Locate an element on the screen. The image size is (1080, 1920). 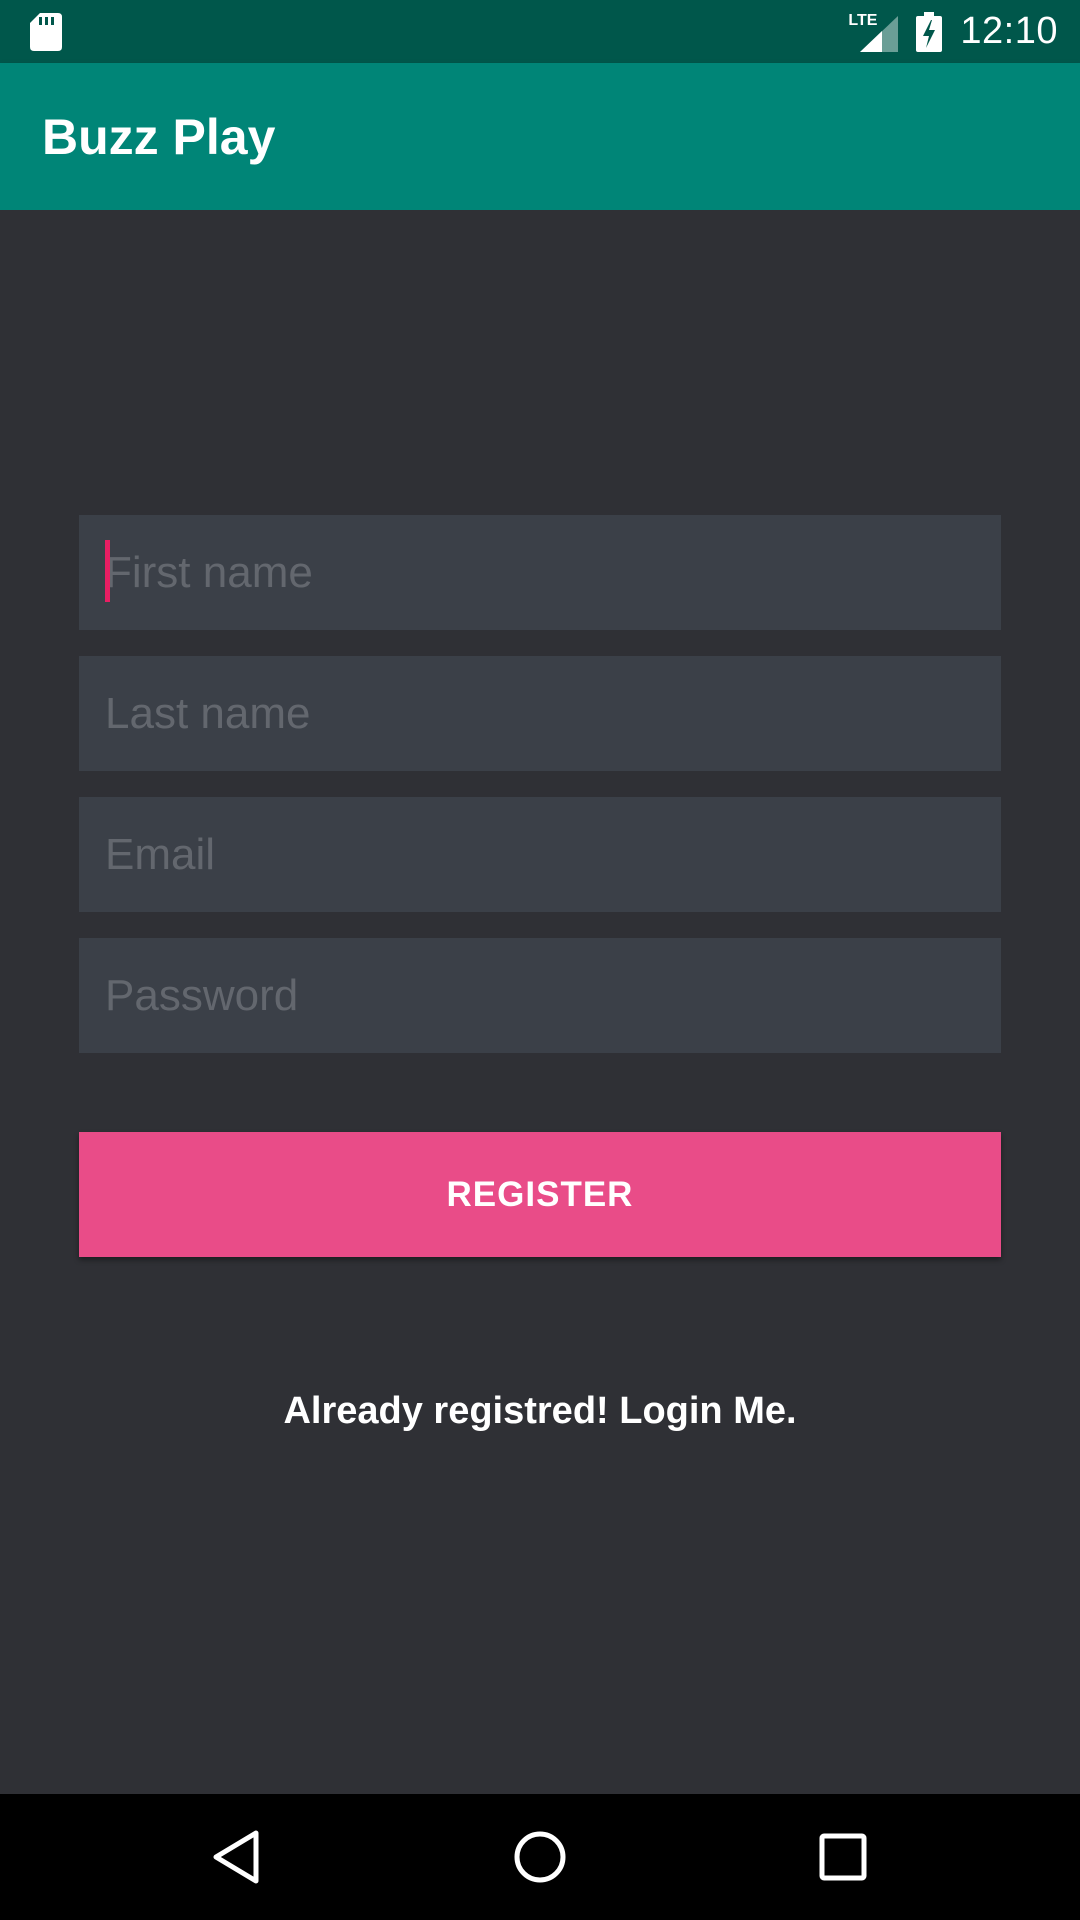
status-bar: LTE 12:10 is located at coordinates (540, 31).